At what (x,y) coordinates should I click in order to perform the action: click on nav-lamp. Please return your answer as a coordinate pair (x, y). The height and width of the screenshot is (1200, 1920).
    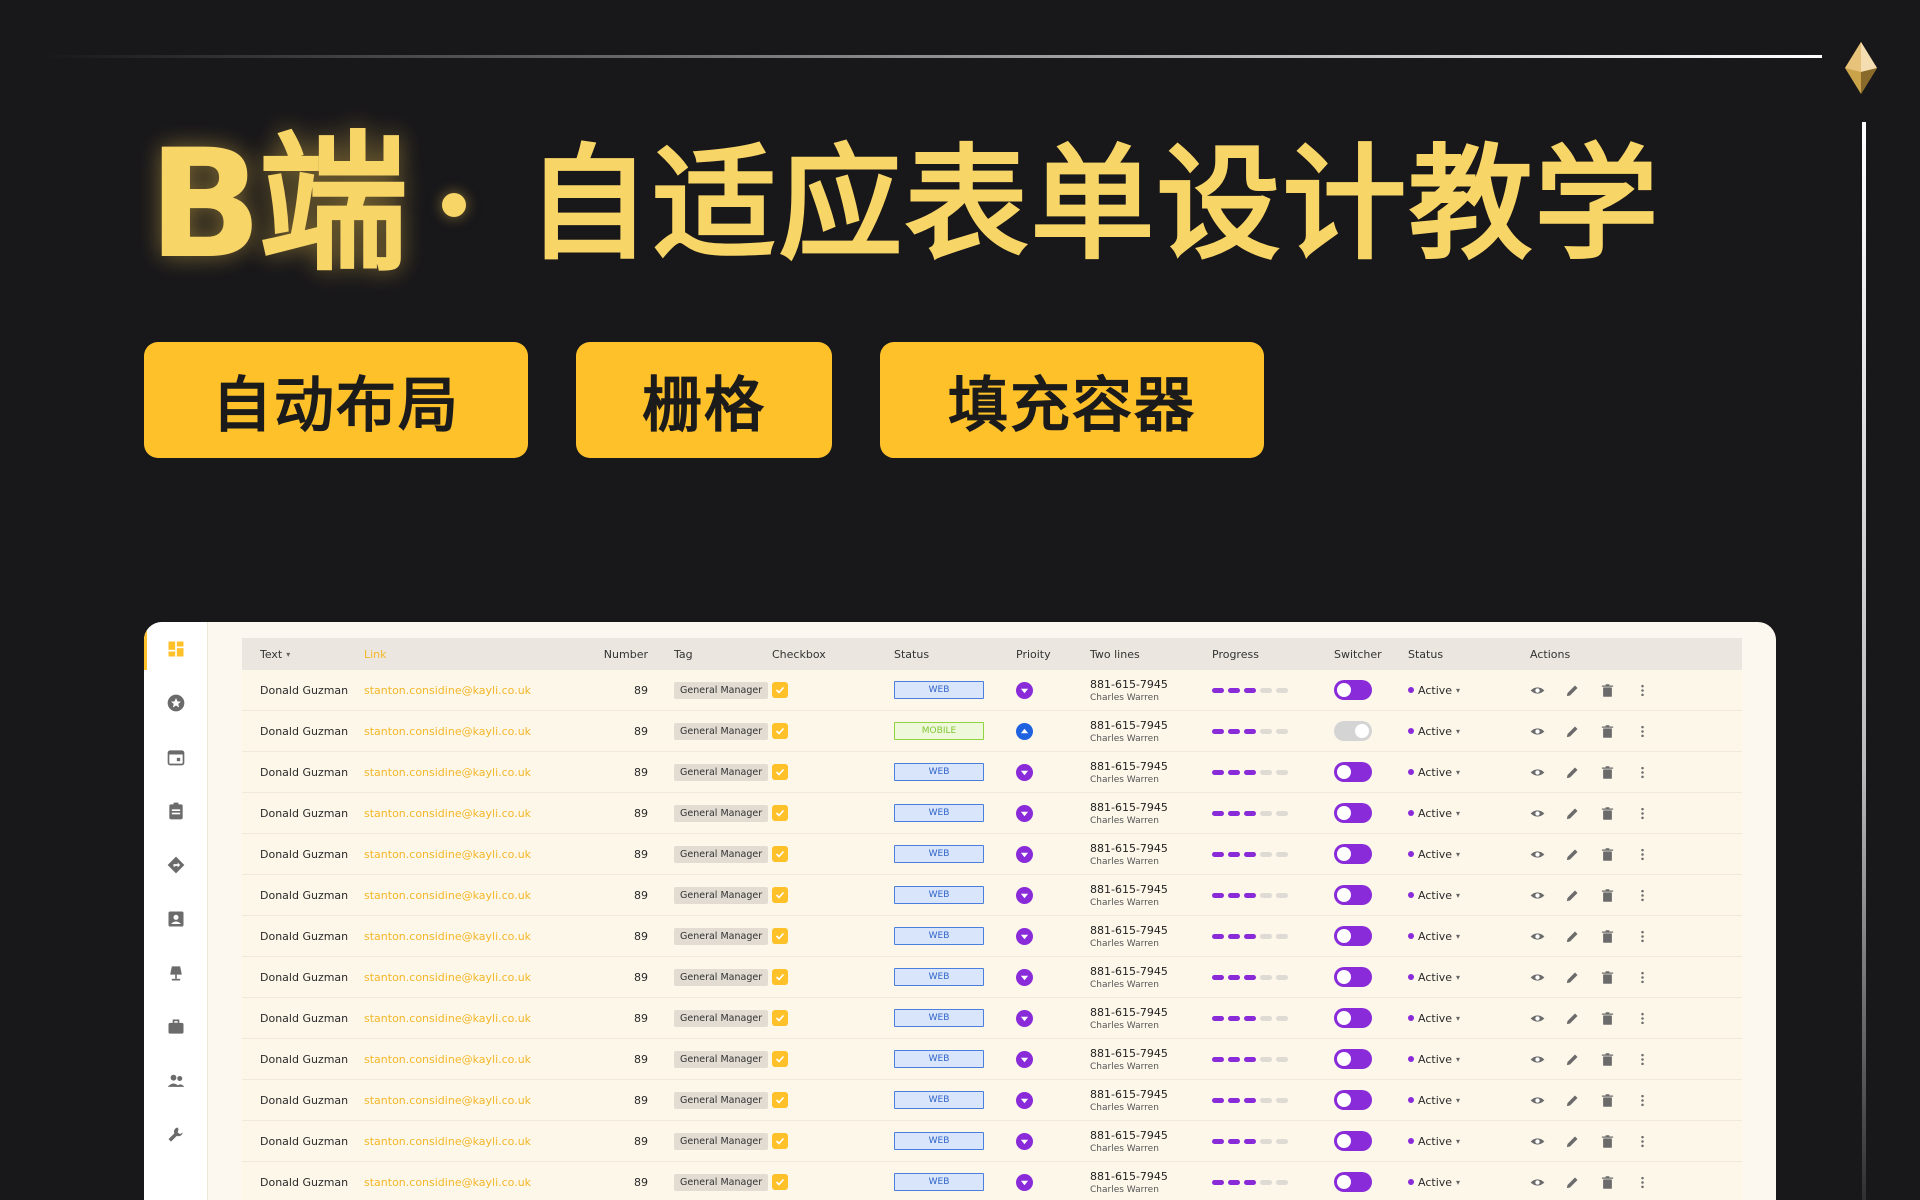
    Looking at the image, I should click on (176, 973).